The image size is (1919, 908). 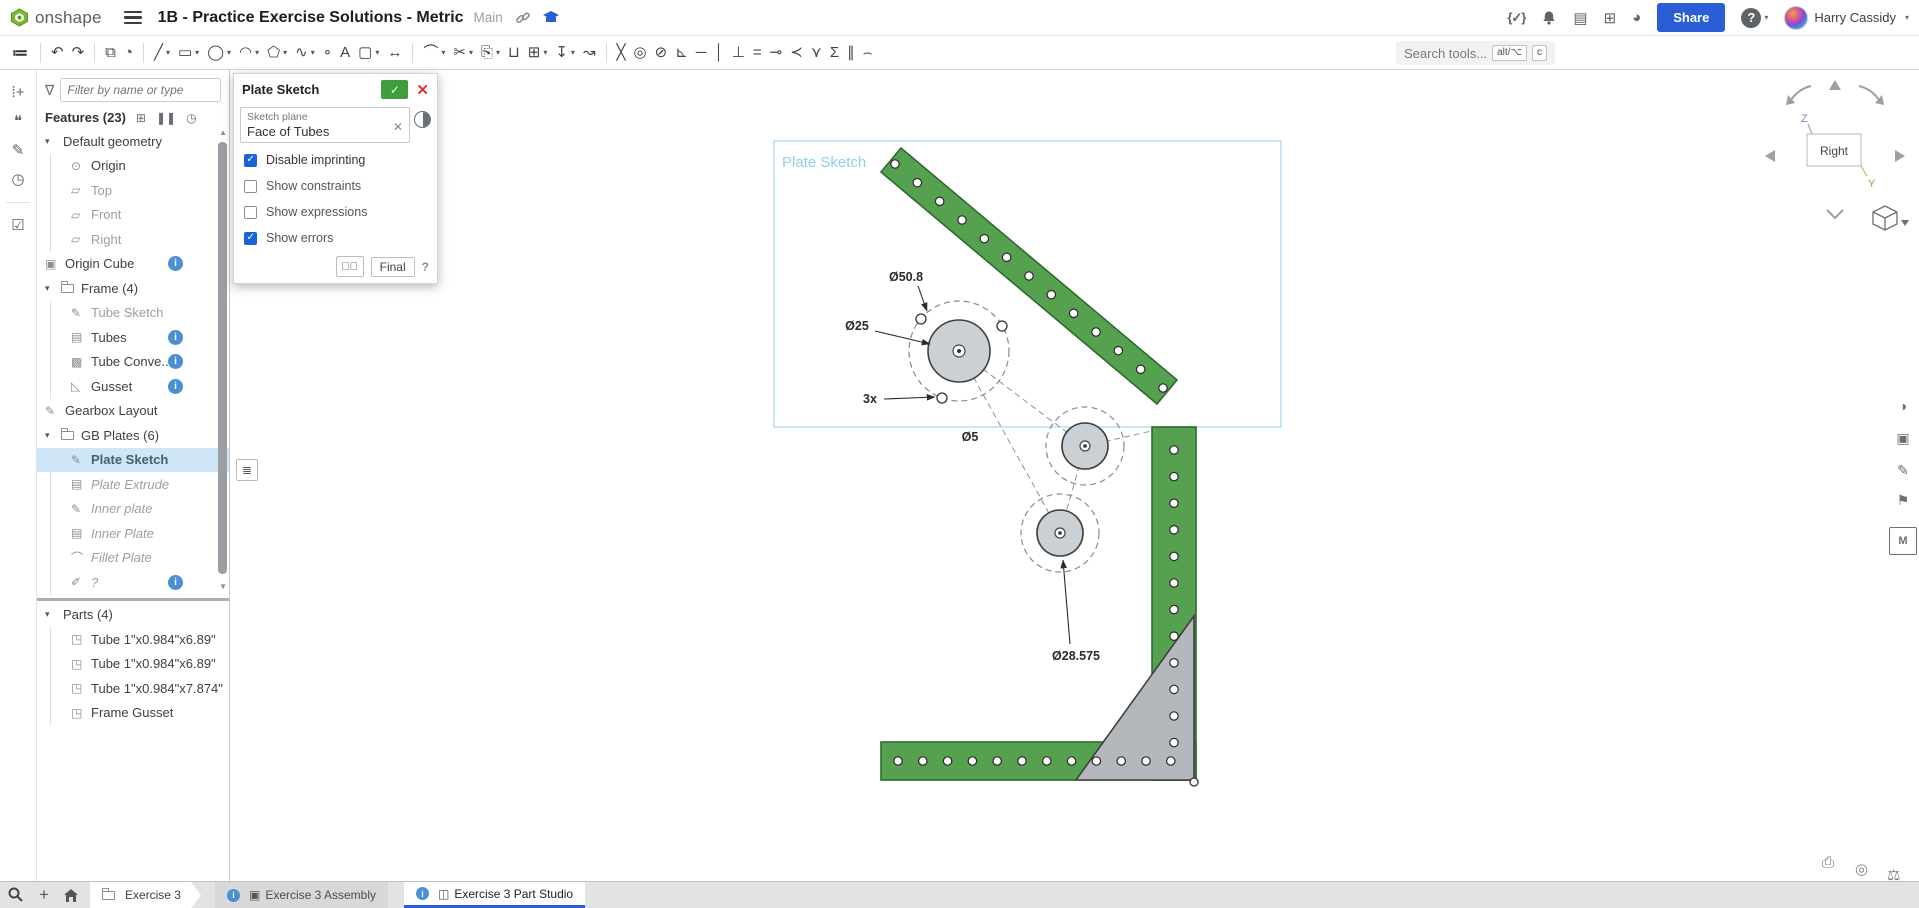 What do you see at coordinates (490, 52) in the screenshot?
I see `paste-sketch-icon: ⎘ ▾` at bounding box center [490, 52].